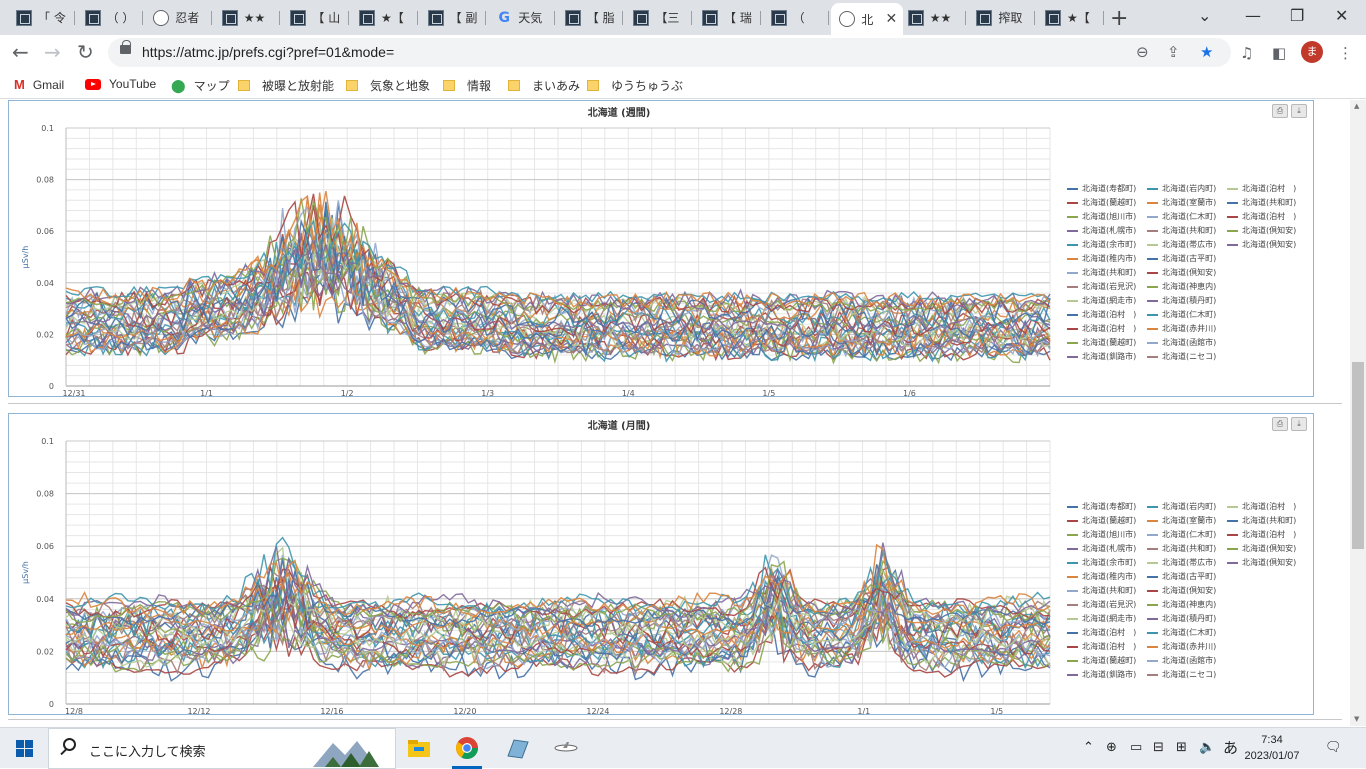 The image size is (1366, 769). I want to click on tray-network-icon: ⊟, so click(1158, 747).